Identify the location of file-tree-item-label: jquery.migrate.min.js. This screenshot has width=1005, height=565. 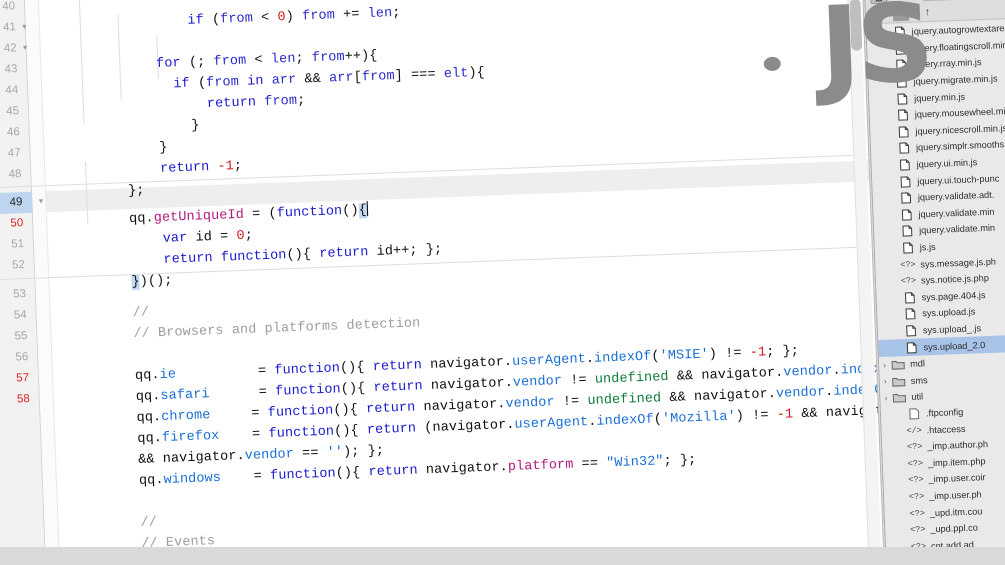
(955, 80).